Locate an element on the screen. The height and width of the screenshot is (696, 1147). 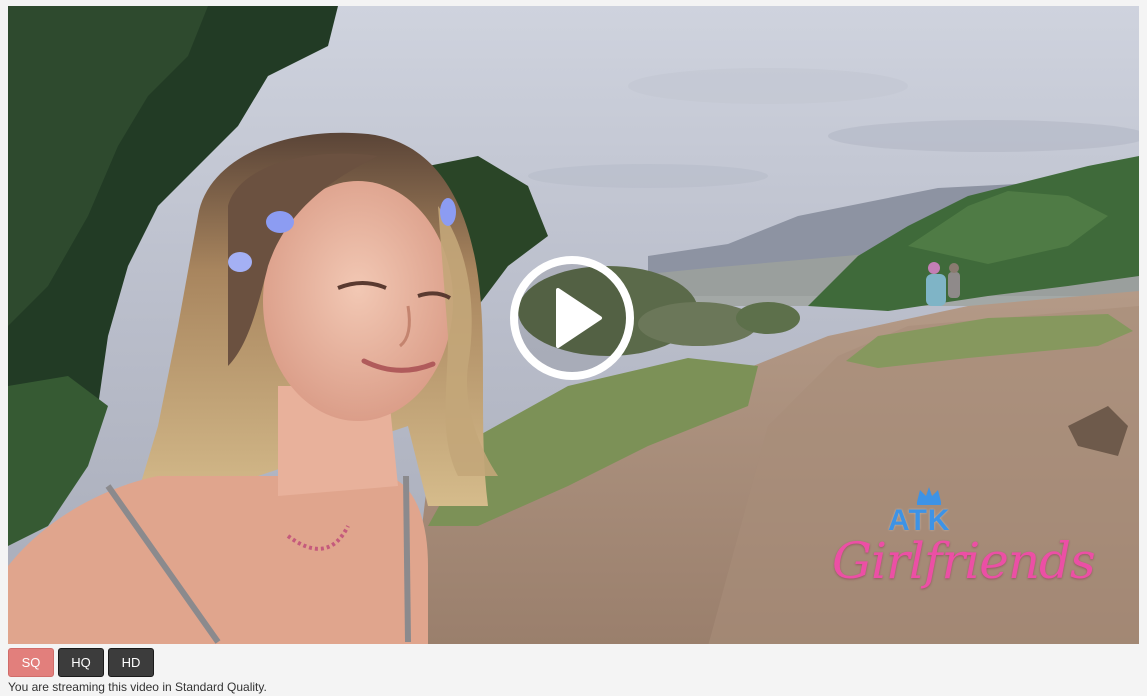
watermark-brand-bottom: Girlfriends is located at coordinates (964, 561).